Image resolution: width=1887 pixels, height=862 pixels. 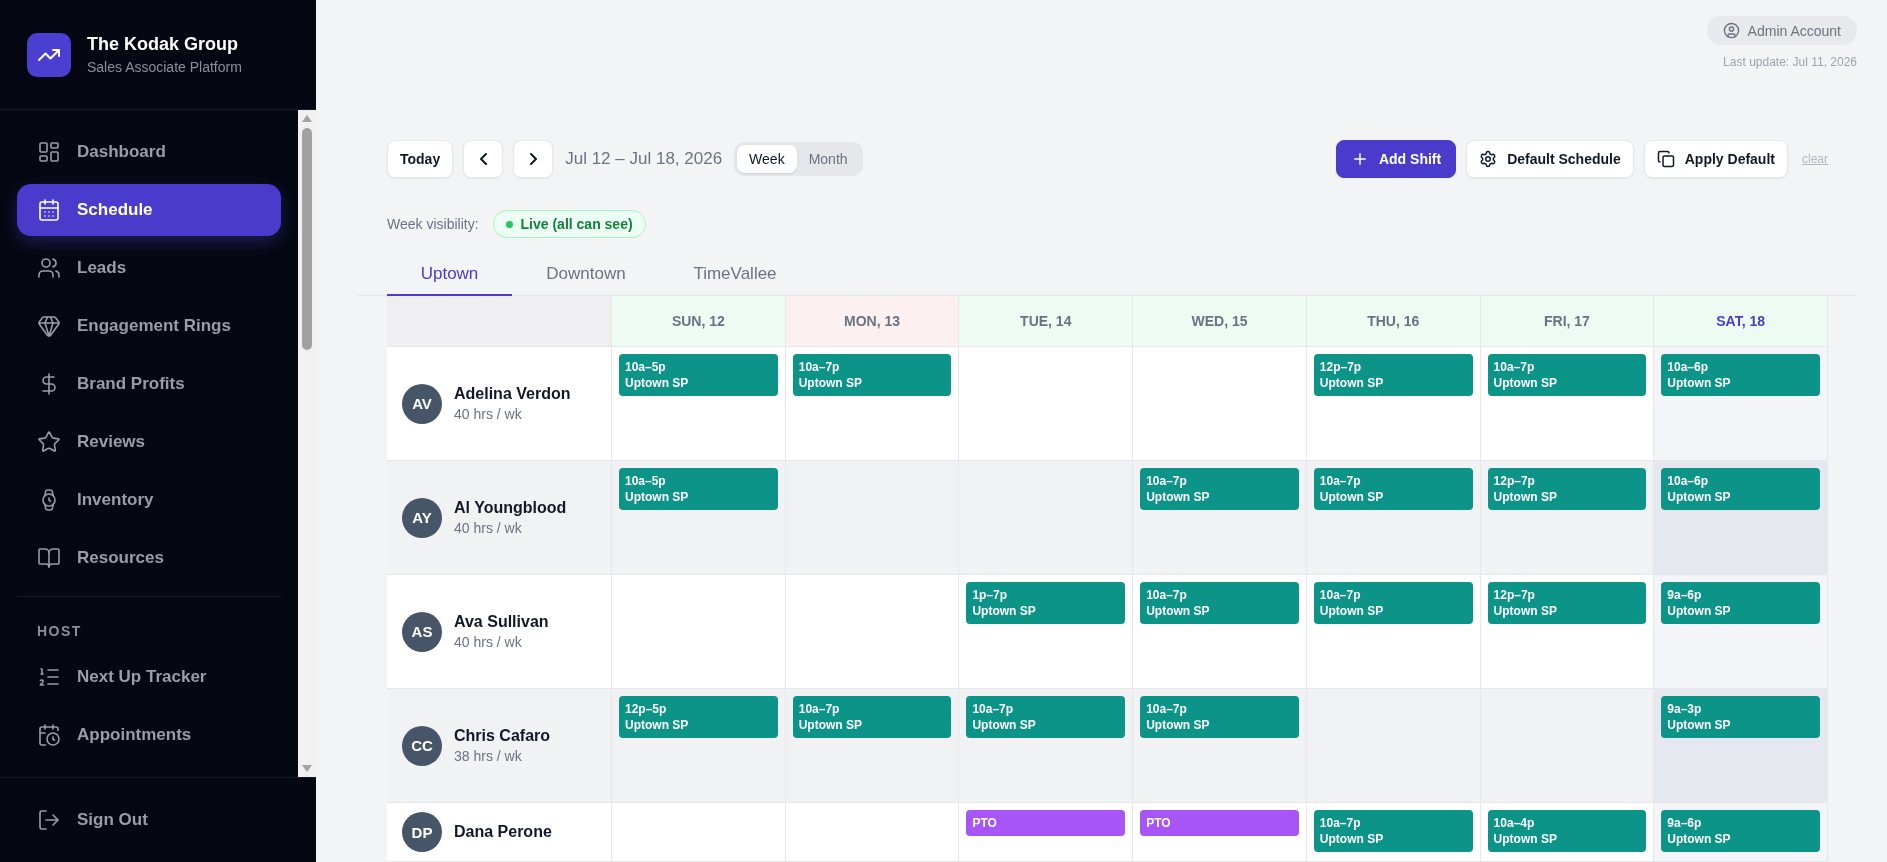 What do you see at coordinates (828, 159) in the screenshot?
I see `view-option: Month` at bounding box center [828, 159].